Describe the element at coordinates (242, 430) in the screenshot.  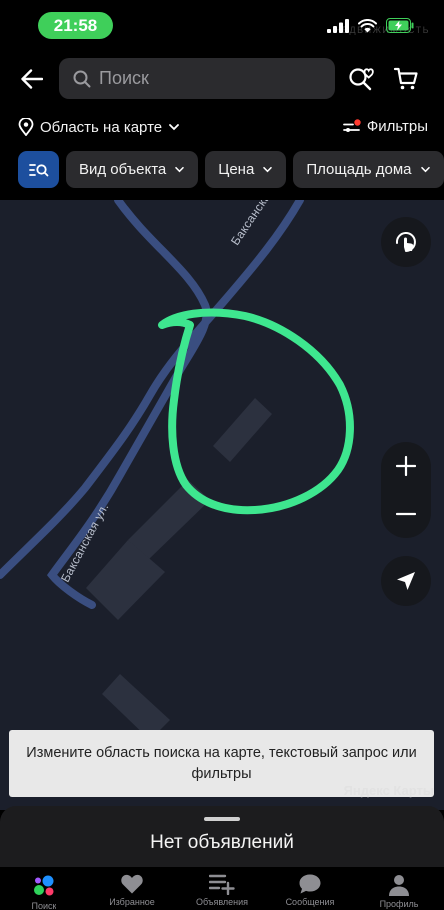
I see `map-building` at that location.